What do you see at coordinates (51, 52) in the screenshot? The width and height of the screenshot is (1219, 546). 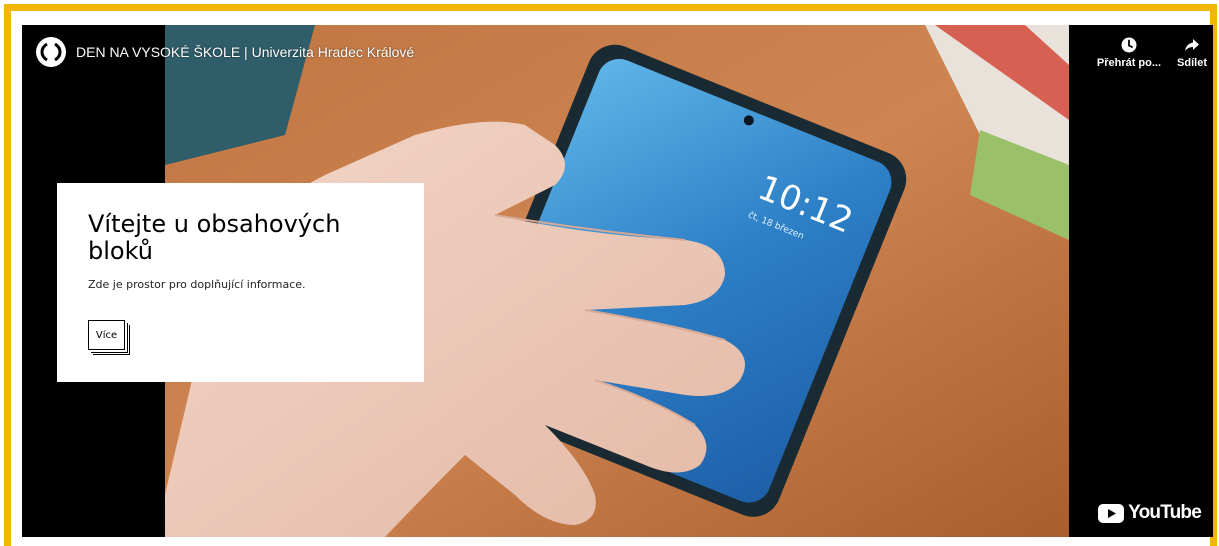 I see `university-logo-icon` at bounding box center [51, 52].